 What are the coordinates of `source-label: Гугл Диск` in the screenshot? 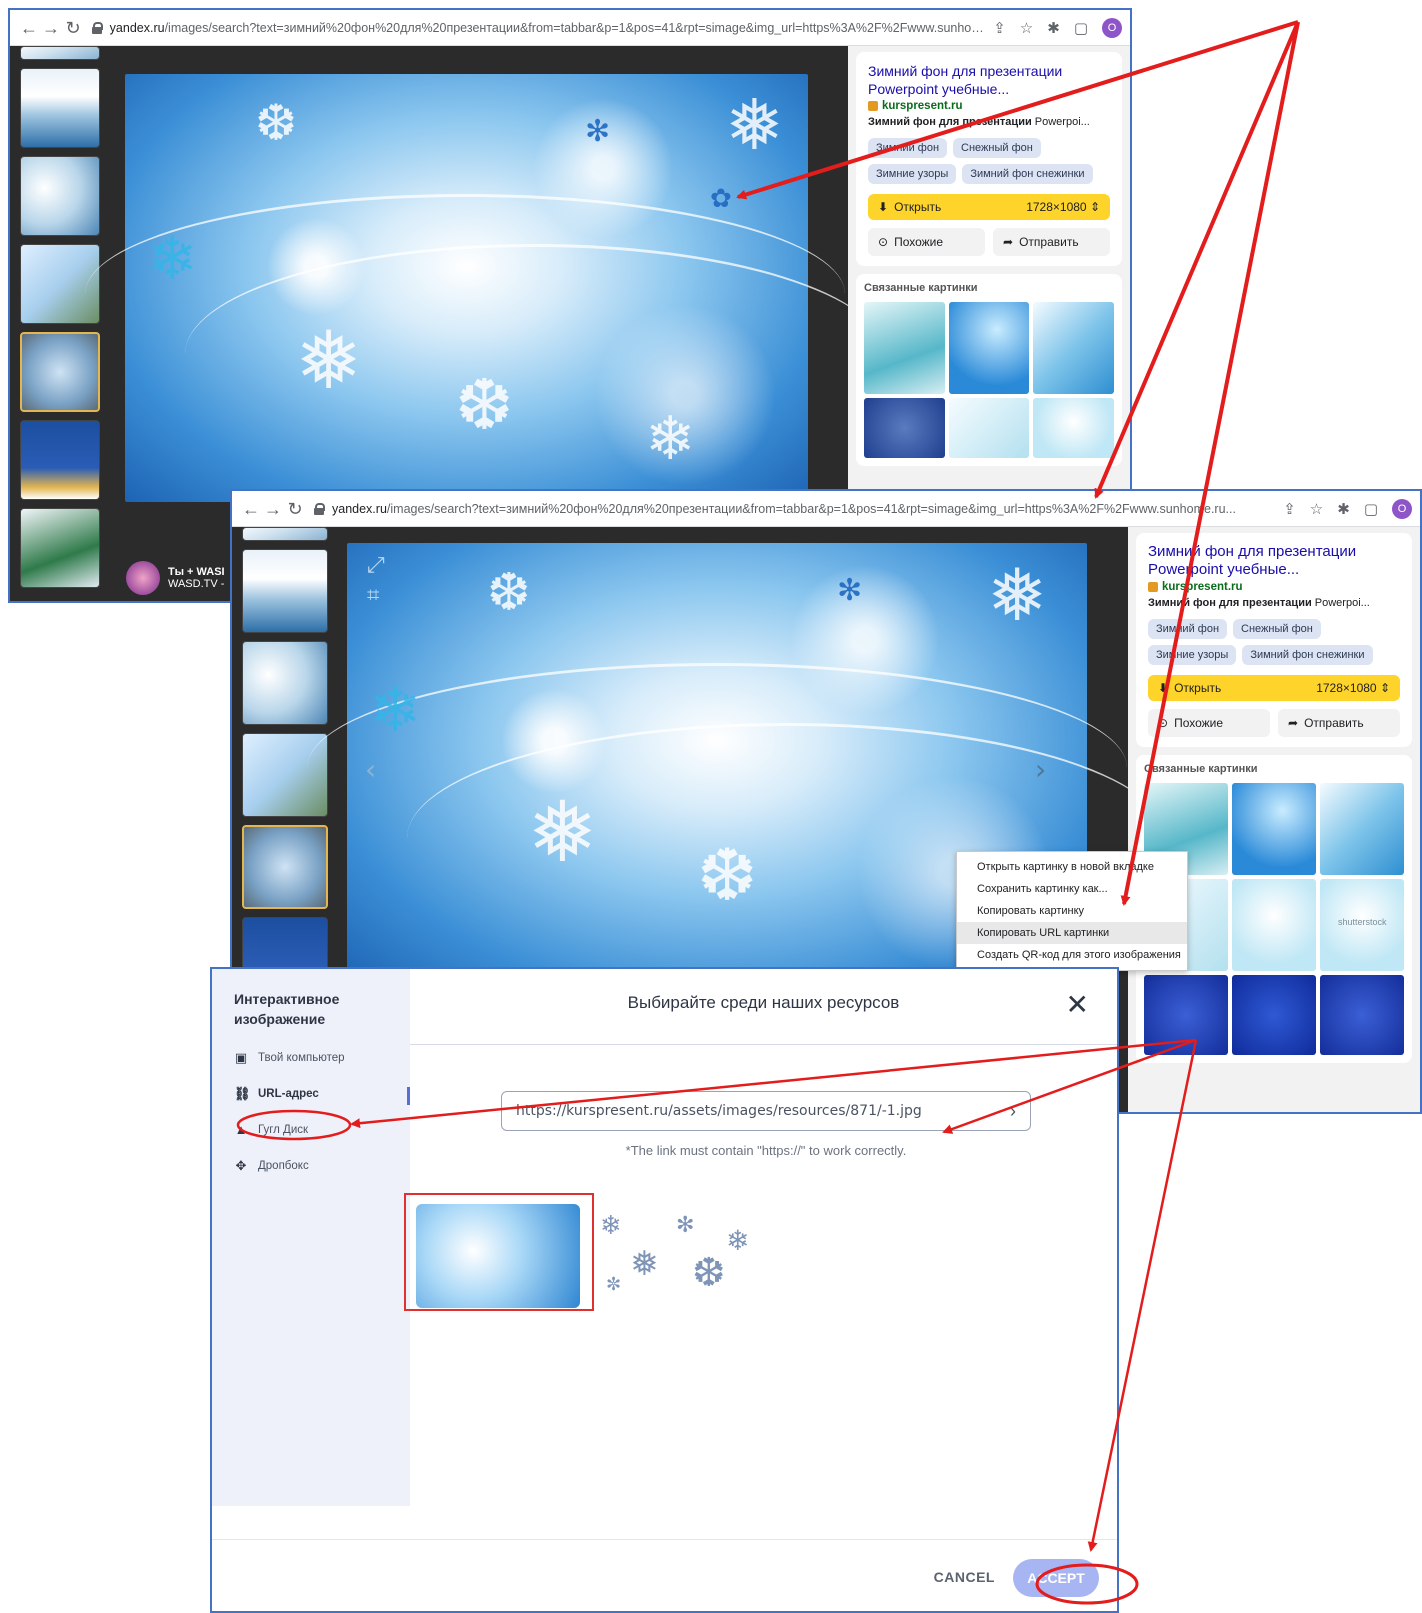 It's located at (283, 1130).